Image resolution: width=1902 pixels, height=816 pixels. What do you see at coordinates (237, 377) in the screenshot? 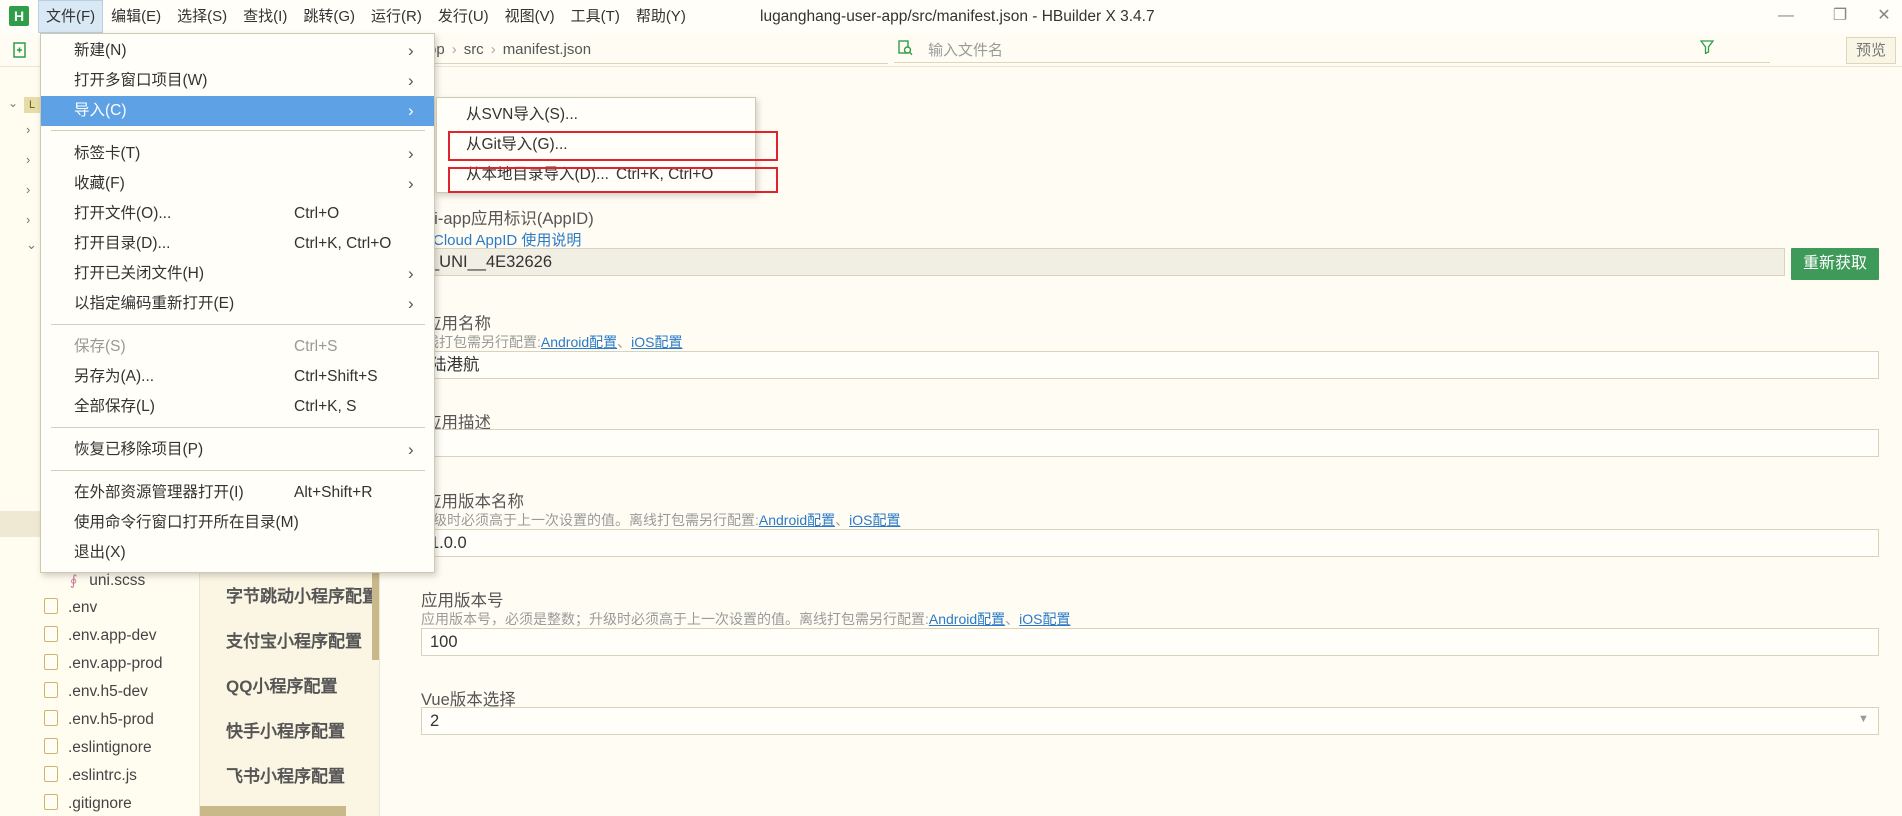
I see `file-menu-save-as: 另存为(A)... Ctrl+Shift+S` at bounding box center [237, 377].